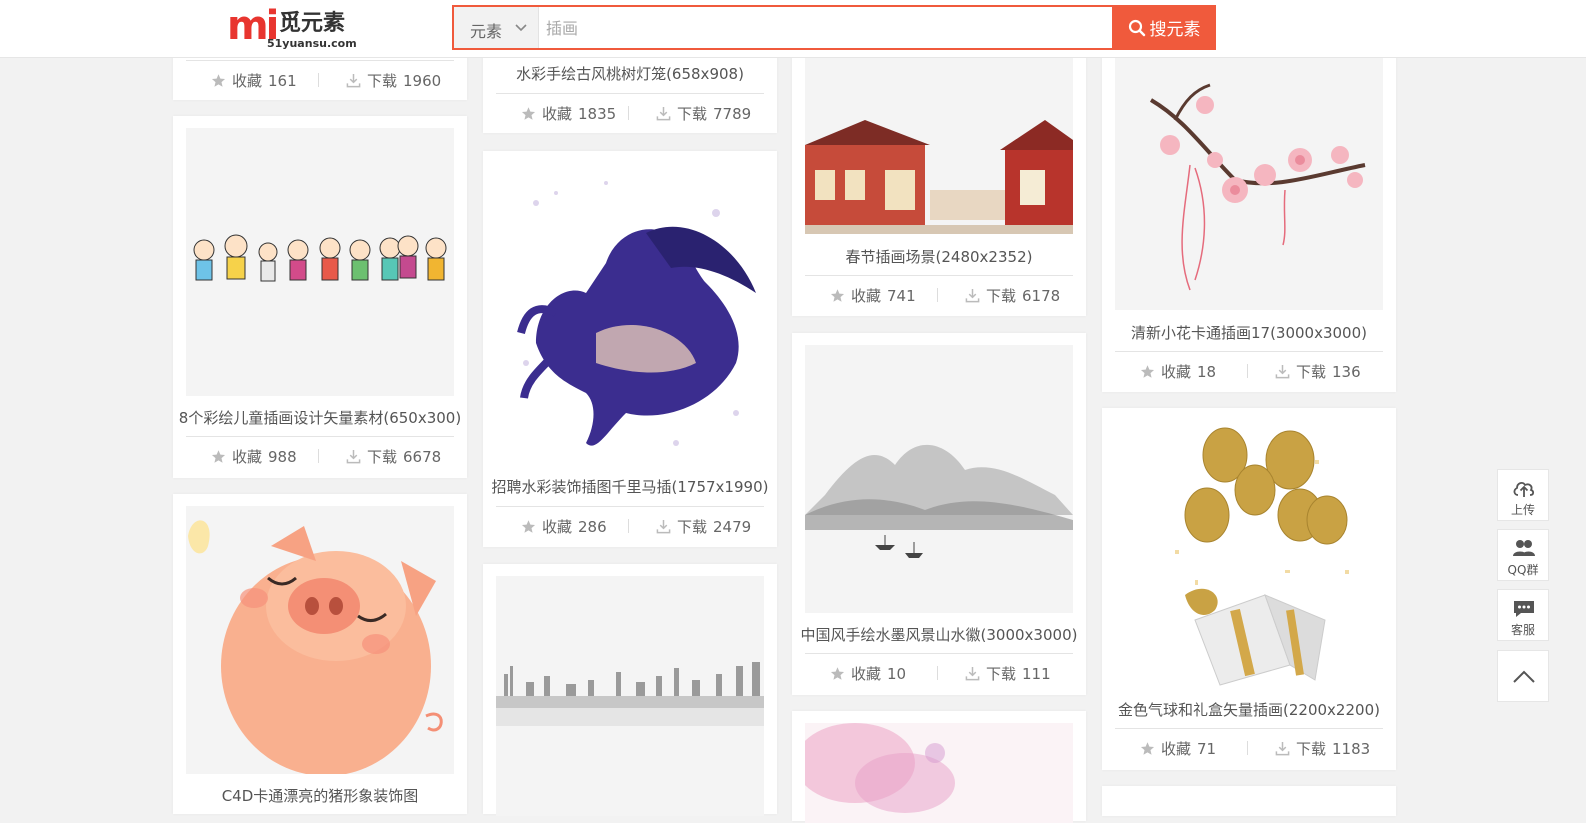 The height and width of the screenshot is (823, 1586). I want to click on favorite-button: 收藏 286, so click(564, 526).